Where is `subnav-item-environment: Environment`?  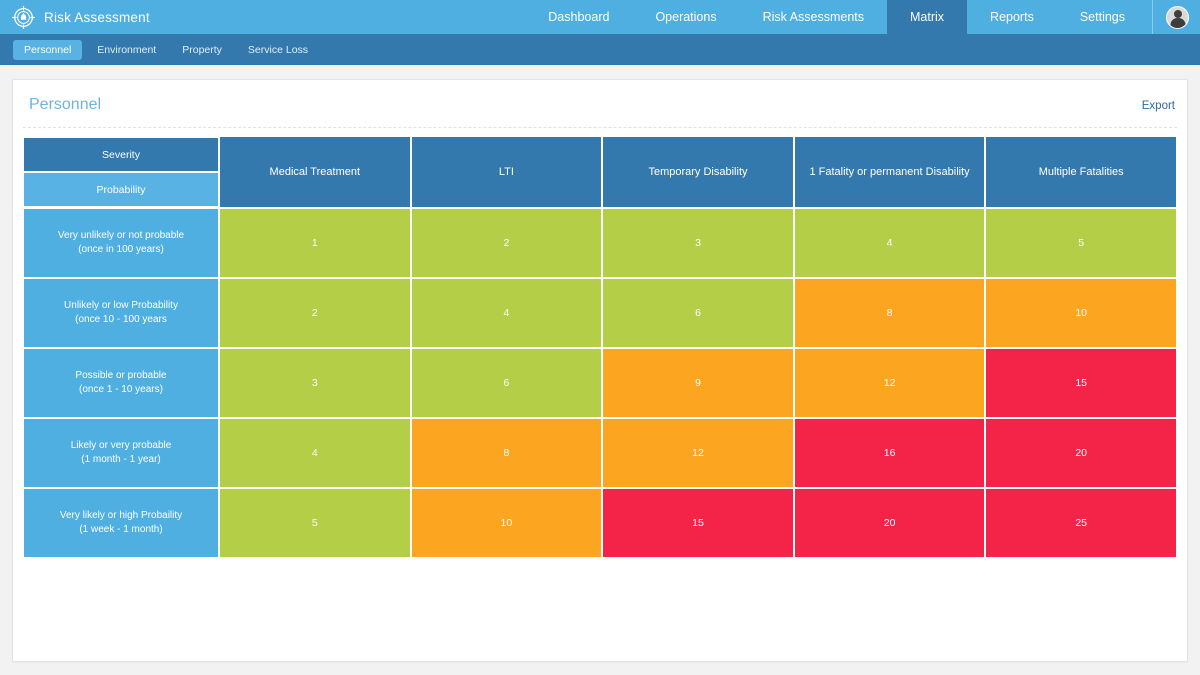 subnav-item-environment: Environment is located at coordinates (126, 50).